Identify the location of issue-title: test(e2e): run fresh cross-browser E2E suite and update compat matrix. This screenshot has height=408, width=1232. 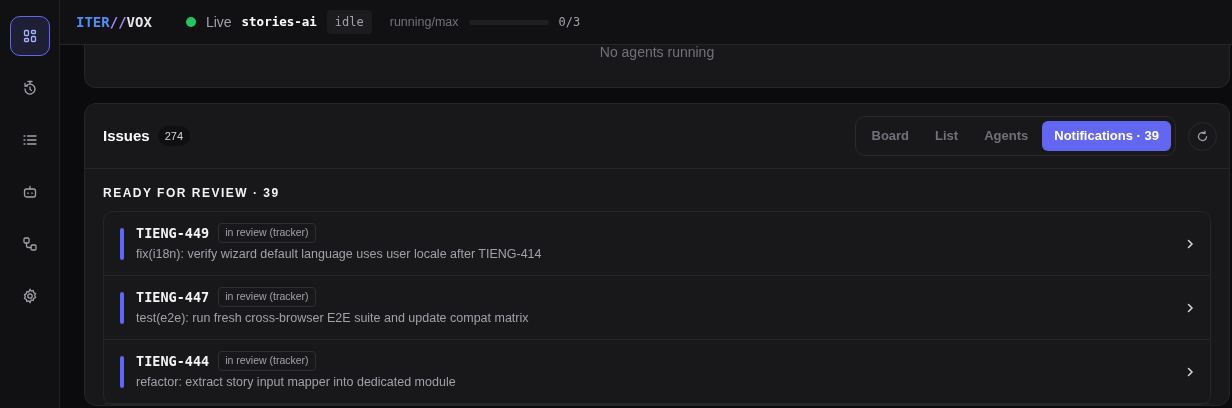
(332, 319).